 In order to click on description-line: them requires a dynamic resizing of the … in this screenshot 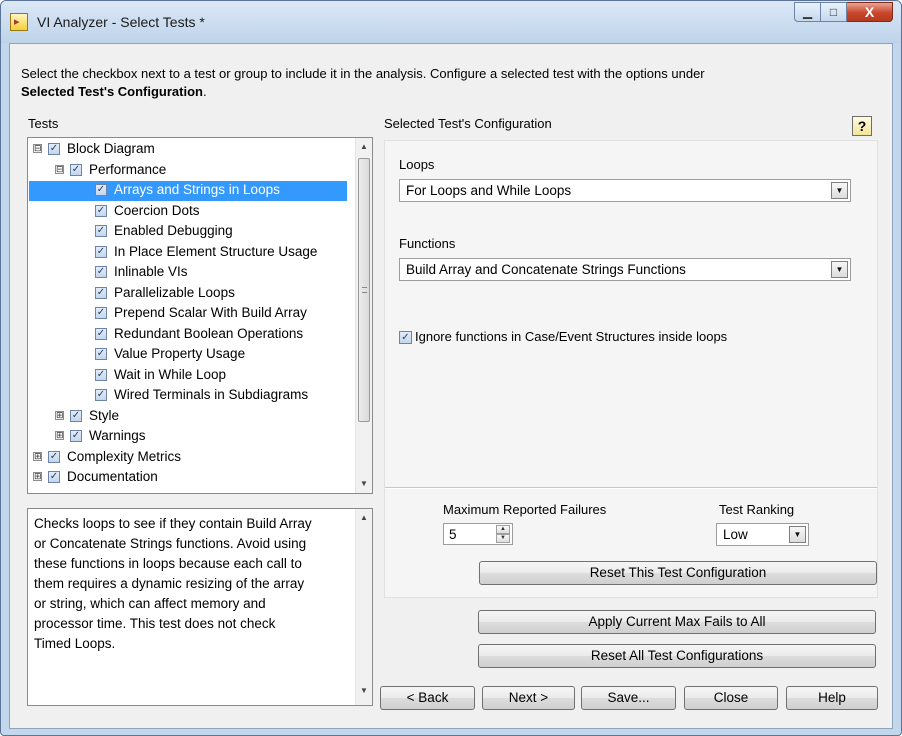, I will do `click(169, 583)`.